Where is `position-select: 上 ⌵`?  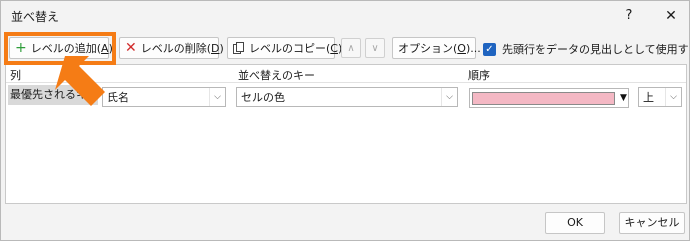 position-select: 上 ⌵ is located at coordinates (660, 97).